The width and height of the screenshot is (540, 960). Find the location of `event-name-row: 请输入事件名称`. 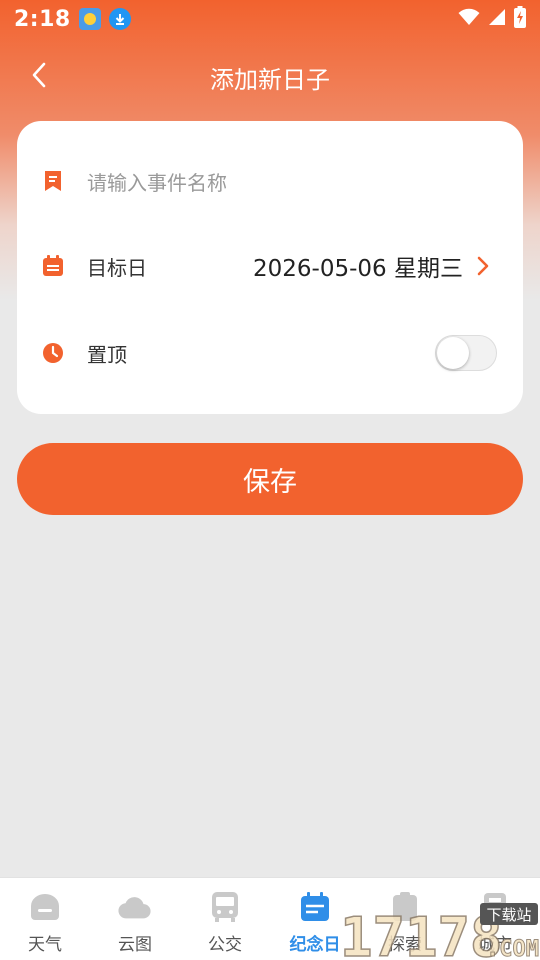

event-name-row: 请输入事件名称 is located at coordinates (270, 181).